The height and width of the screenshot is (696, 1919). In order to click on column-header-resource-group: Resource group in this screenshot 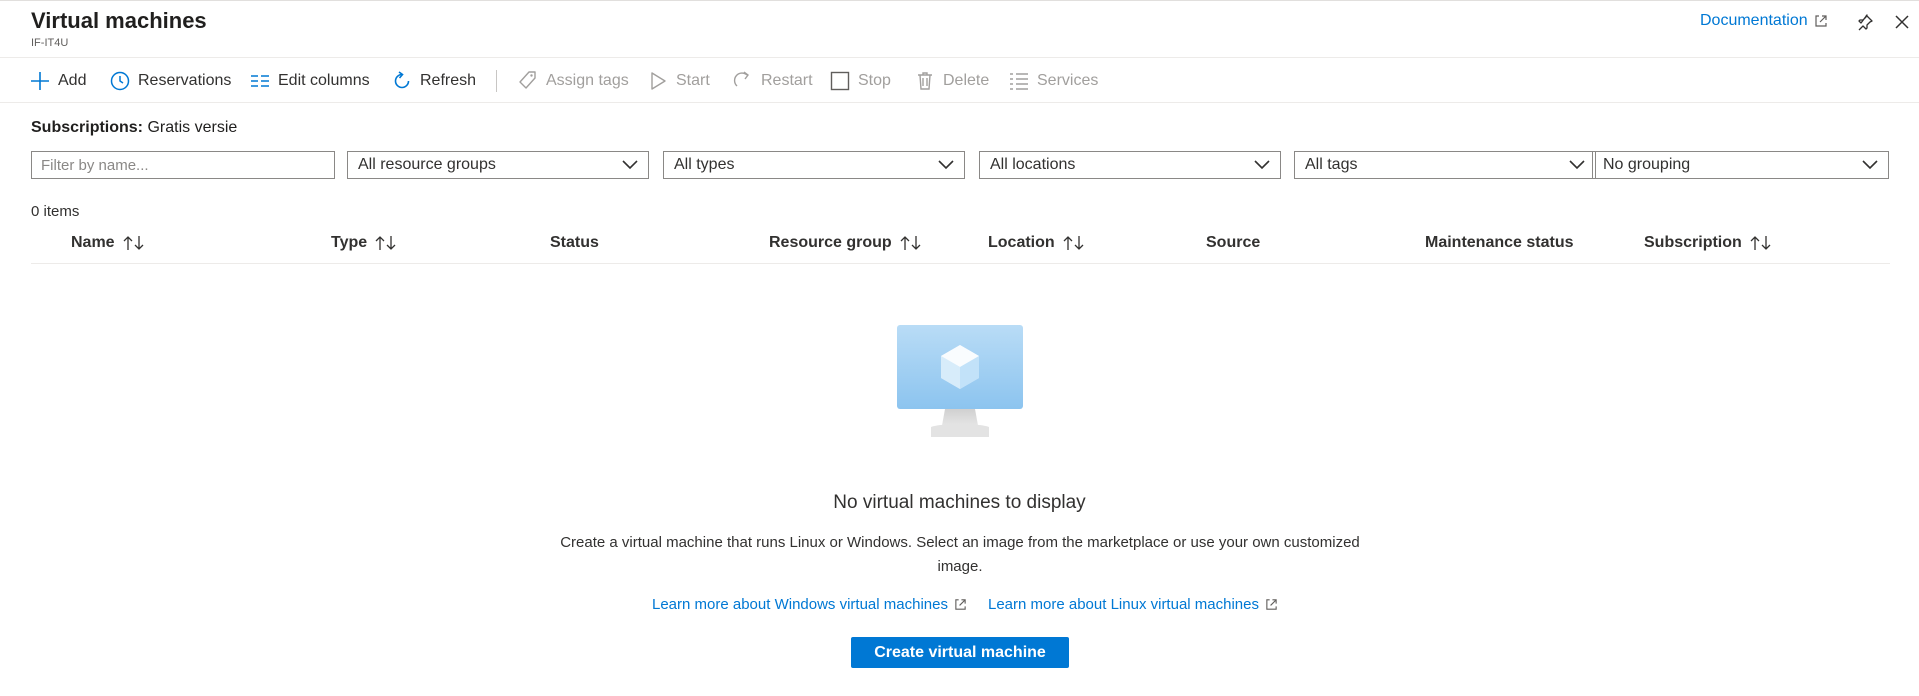, I will do `click(845, 243)`.